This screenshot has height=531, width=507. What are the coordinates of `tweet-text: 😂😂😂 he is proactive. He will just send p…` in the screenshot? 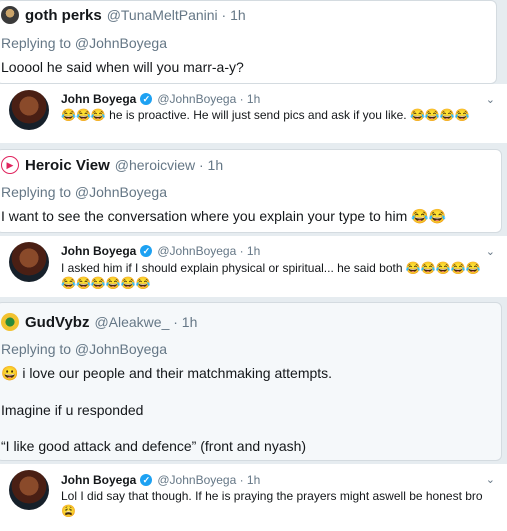 It's located at (265, 115).